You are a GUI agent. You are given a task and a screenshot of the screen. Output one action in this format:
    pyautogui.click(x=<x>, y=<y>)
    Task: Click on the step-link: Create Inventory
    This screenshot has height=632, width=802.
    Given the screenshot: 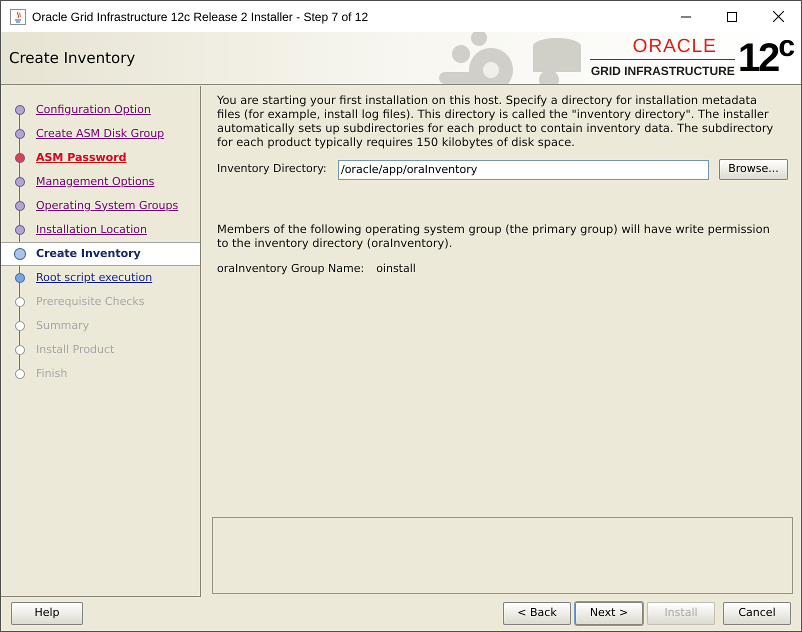 What is the action you would take?
    pyautogui.click(x=88, y=254)
    